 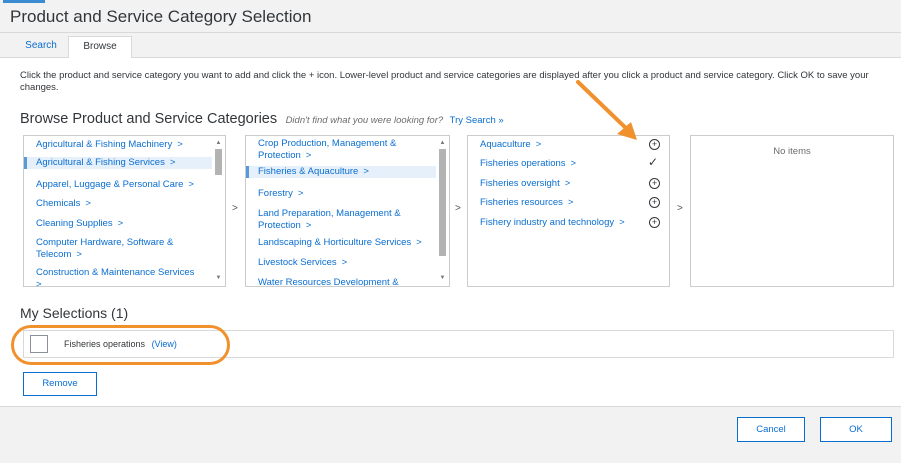 What do you see at coordinates (100, 47) in the screenshot?
I see `tab-browse: Browse` at bounding box center [100, 47].